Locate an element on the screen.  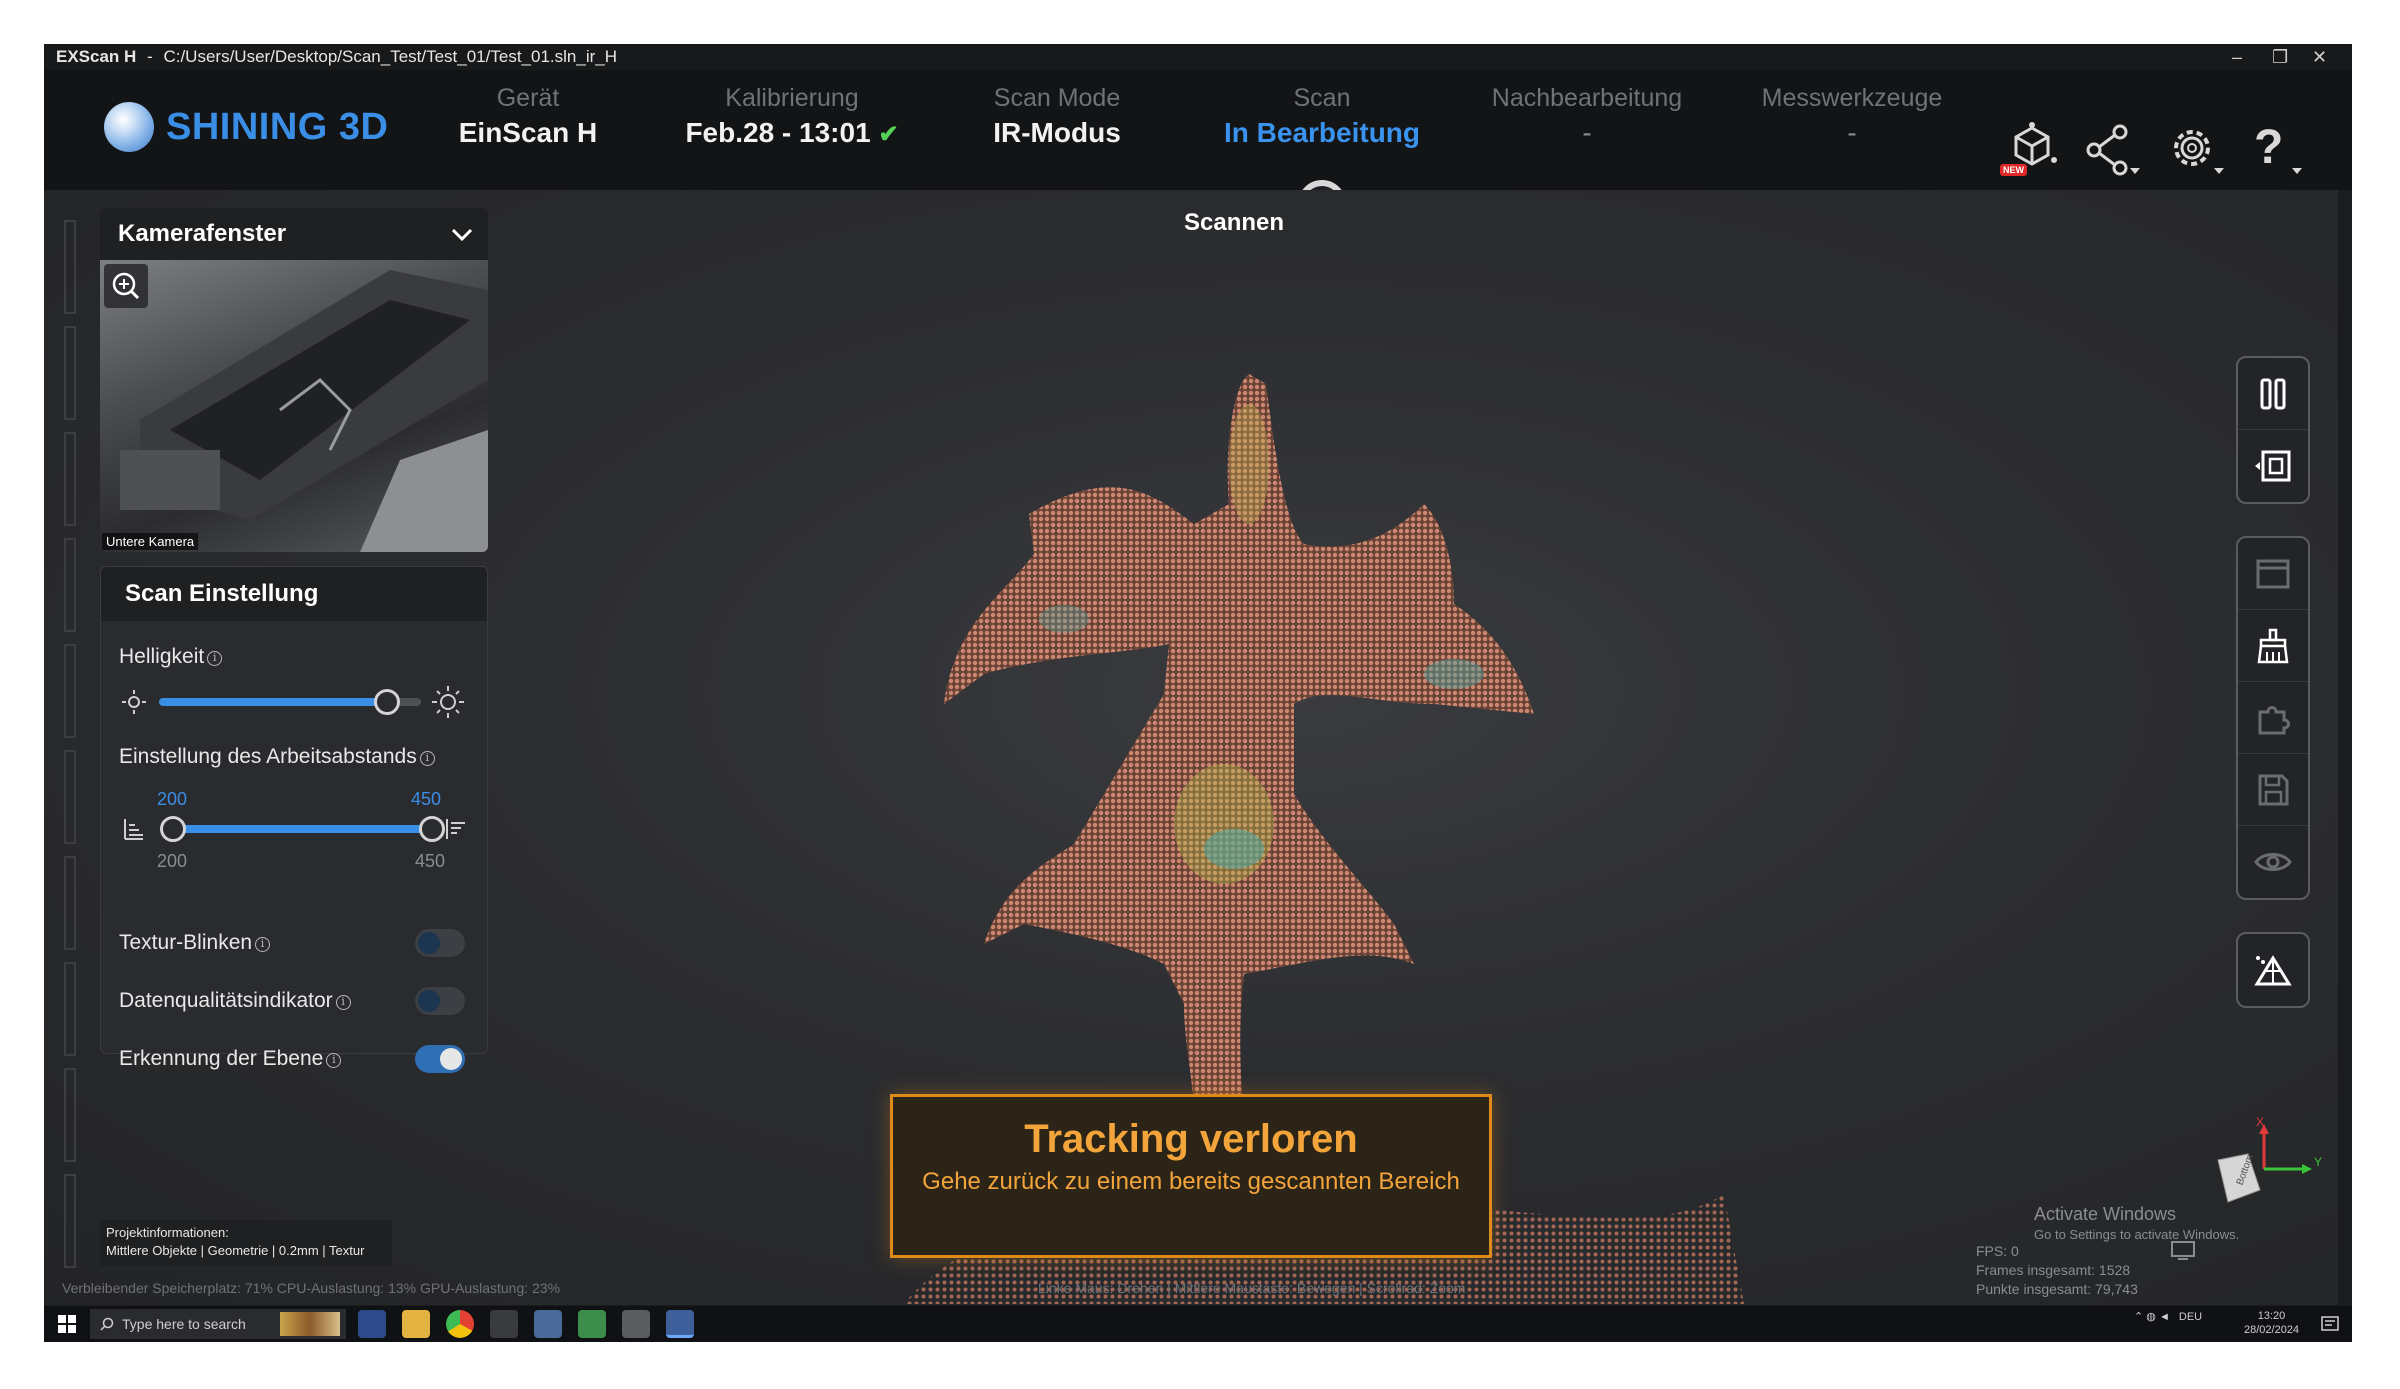
working-distance-label: Einstellung des Arbeitsabstands i is located at coordinates (277, 757).